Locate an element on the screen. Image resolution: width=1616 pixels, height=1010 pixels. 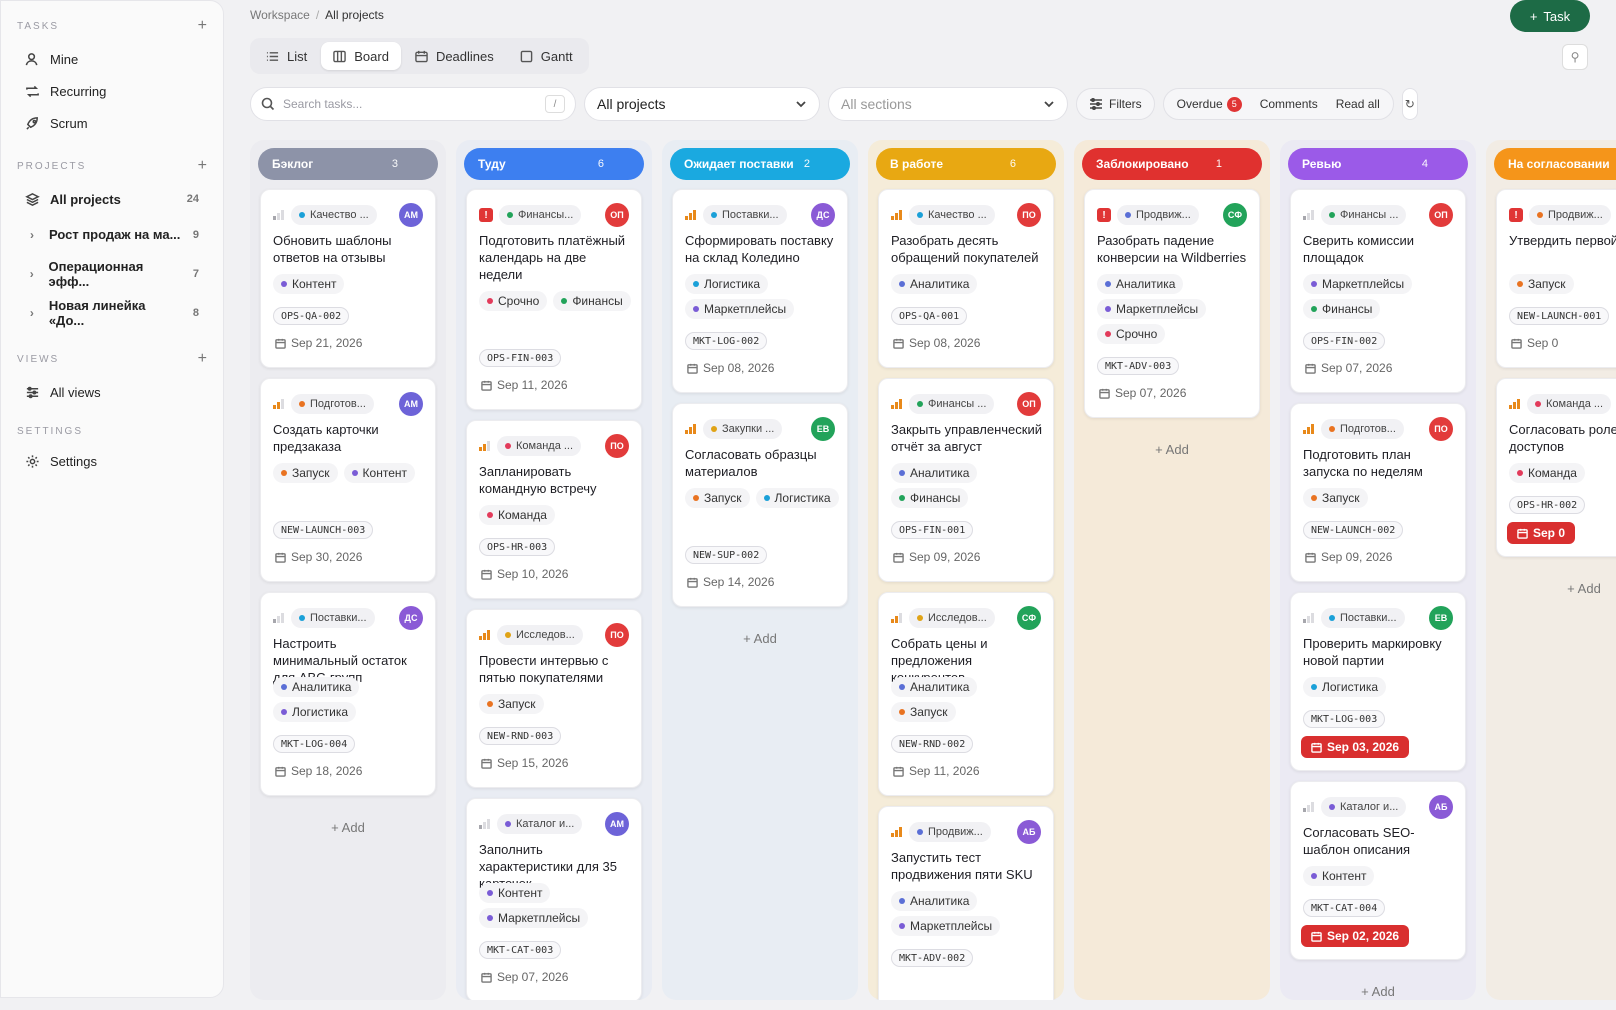
pin-icon: ⚲ is located at coordinates (1575, 57).